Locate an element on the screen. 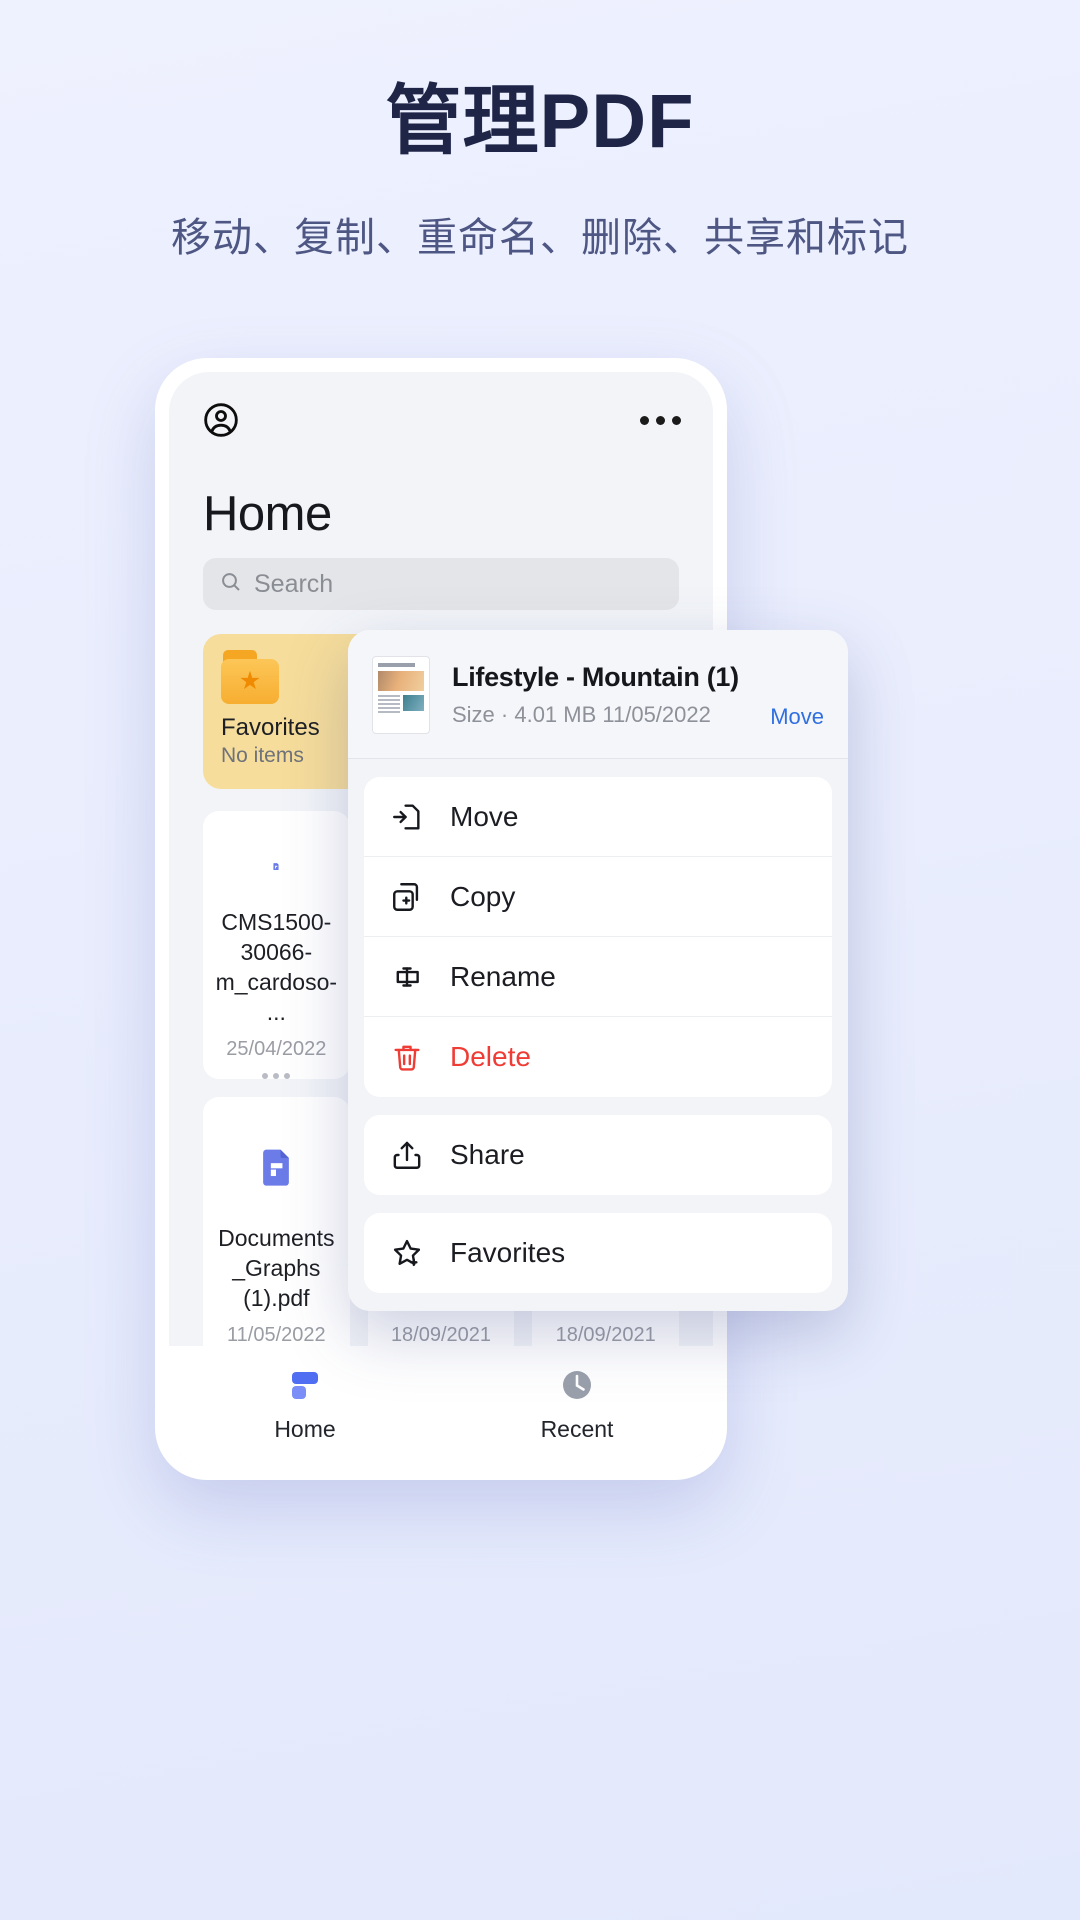 This screenshot has width=1080, height=1920. page-title: 管理PDF is located at coordinates (540, 121).